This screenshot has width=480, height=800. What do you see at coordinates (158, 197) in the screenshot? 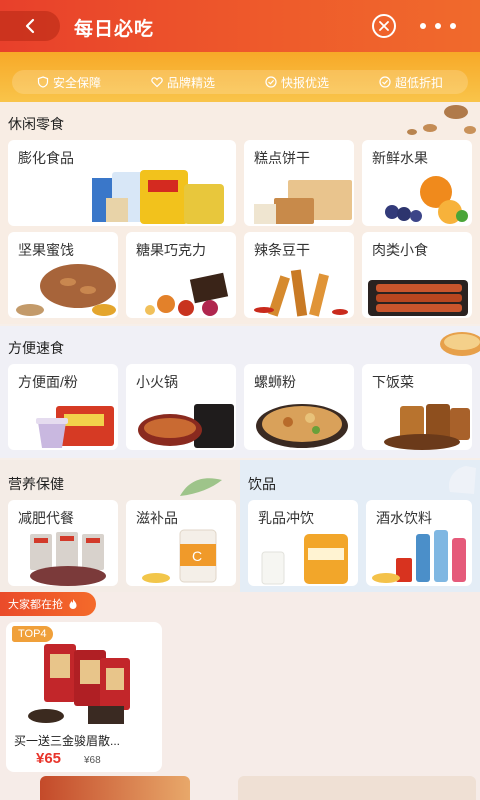
I see `puffed-snacks-image` at bounding box center [158, 197].